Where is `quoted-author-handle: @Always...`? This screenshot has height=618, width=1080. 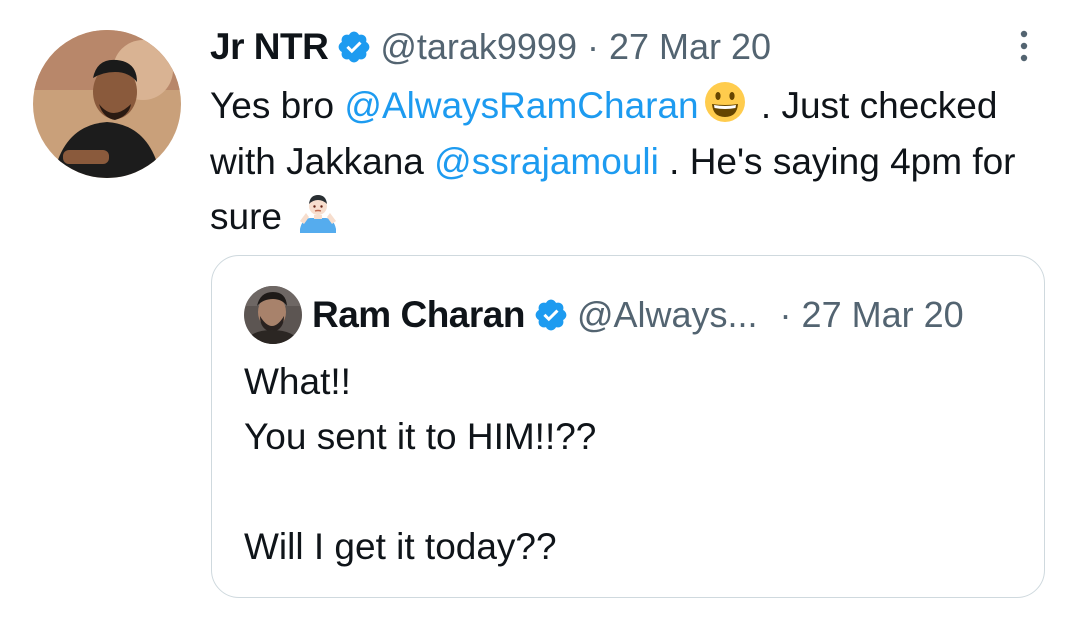 quoted-author-handle: @Always... is located at coordinates (667, 315).